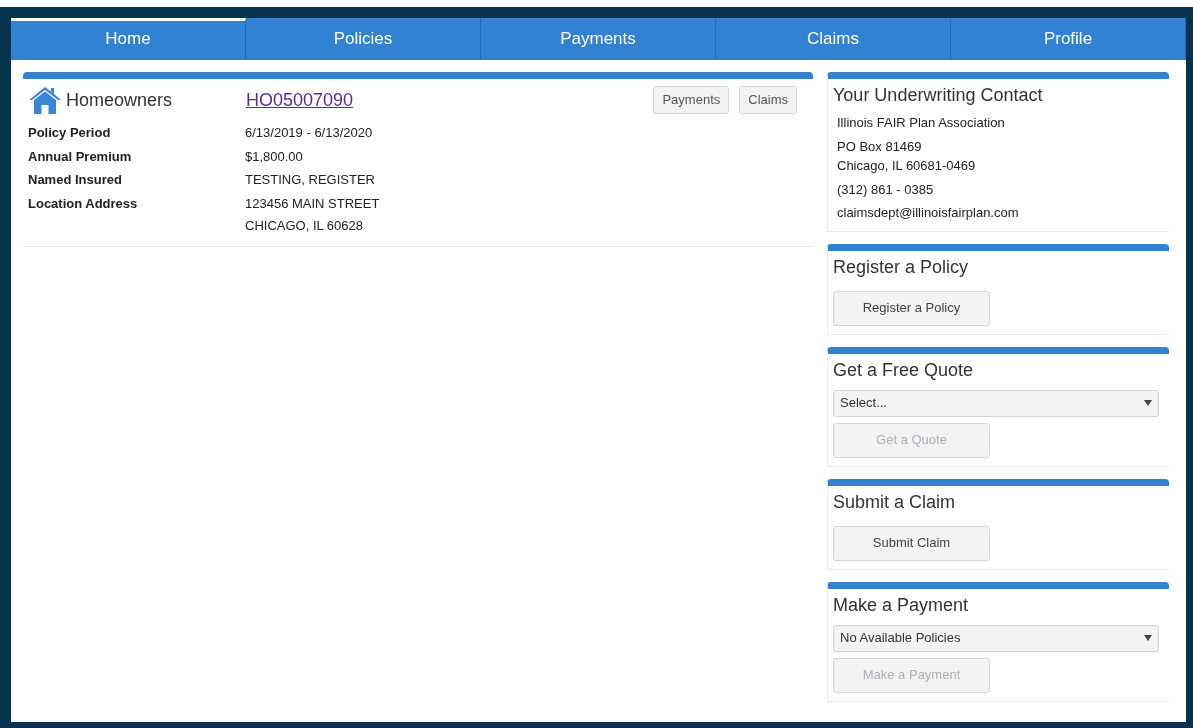 The image size is (1193, 728). Describe the element at coordinates (80, 156) in the screenshot. I see `detail-label: Annual Premium` at that location.